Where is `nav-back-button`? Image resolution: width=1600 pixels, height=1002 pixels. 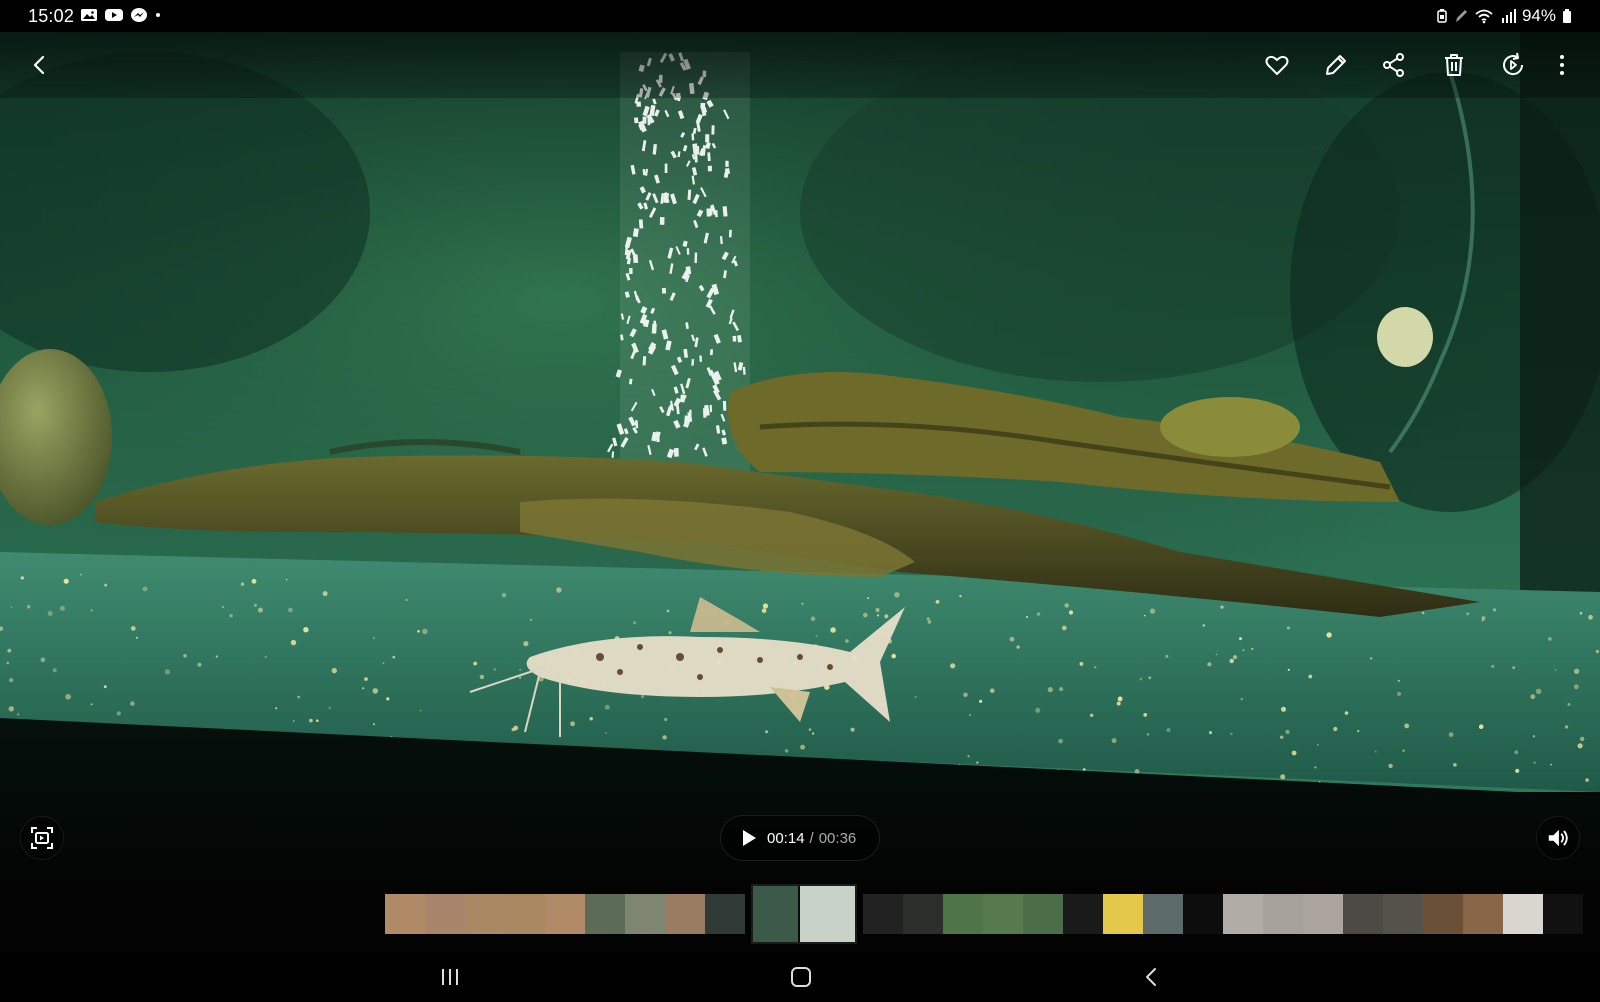
nav-back-button is located at coordinates (1152, 977).